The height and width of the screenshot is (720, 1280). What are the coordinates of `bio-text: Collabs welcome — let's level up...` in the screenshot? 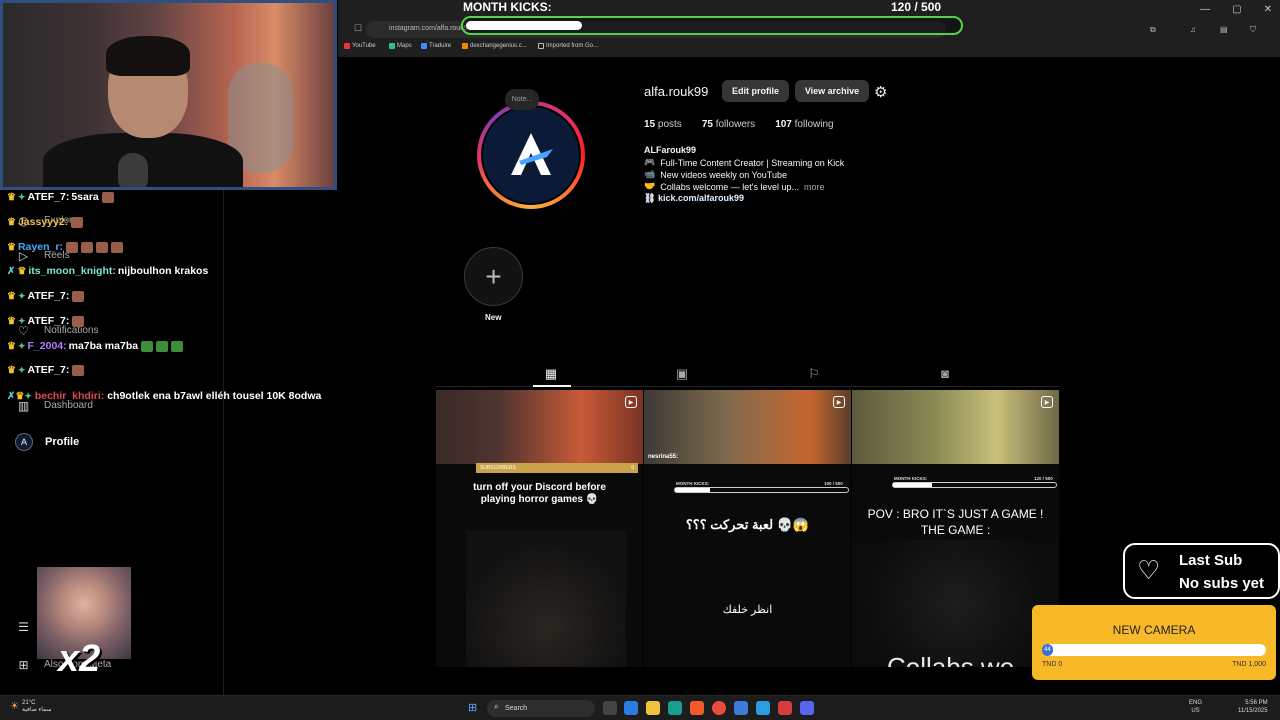 It's located at (729, 186).